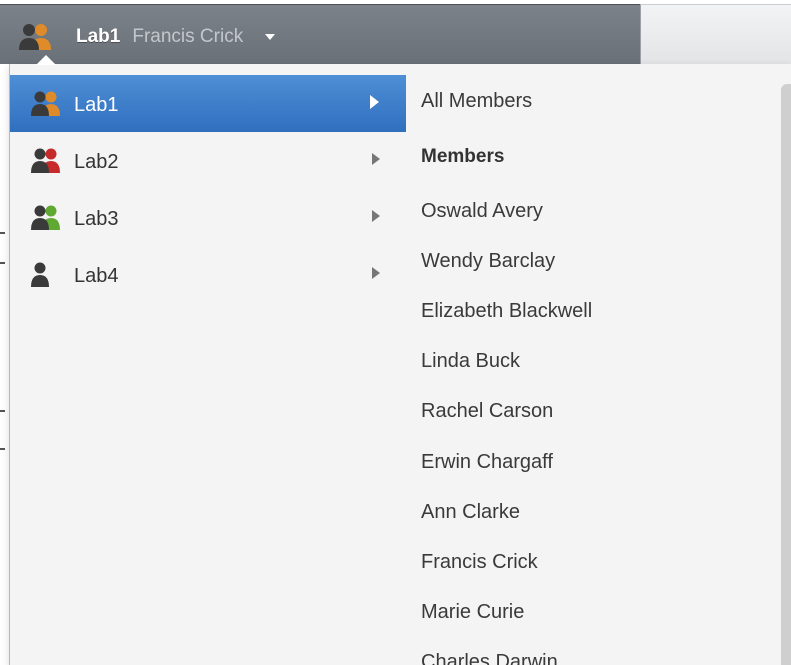 The width and height of the screenshot is (791, 665). What do you see at coordinates (489, 658) in the screenshot?
I see `member-item: Charles Darwin` at bounding box center [489, 658].